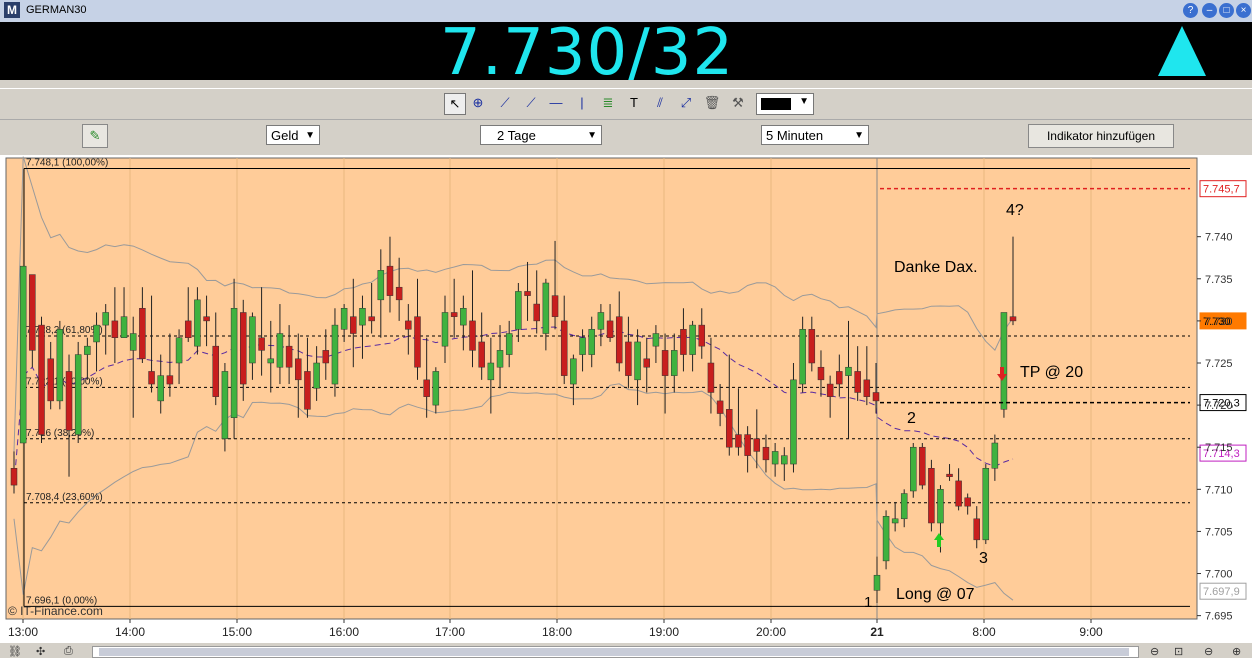 Image resolution: width=1252 pixels, height=658 pixels. Describe the element at coordinates (1209, 10) in the screenshot. I see `minimize-icon: –` at that location.